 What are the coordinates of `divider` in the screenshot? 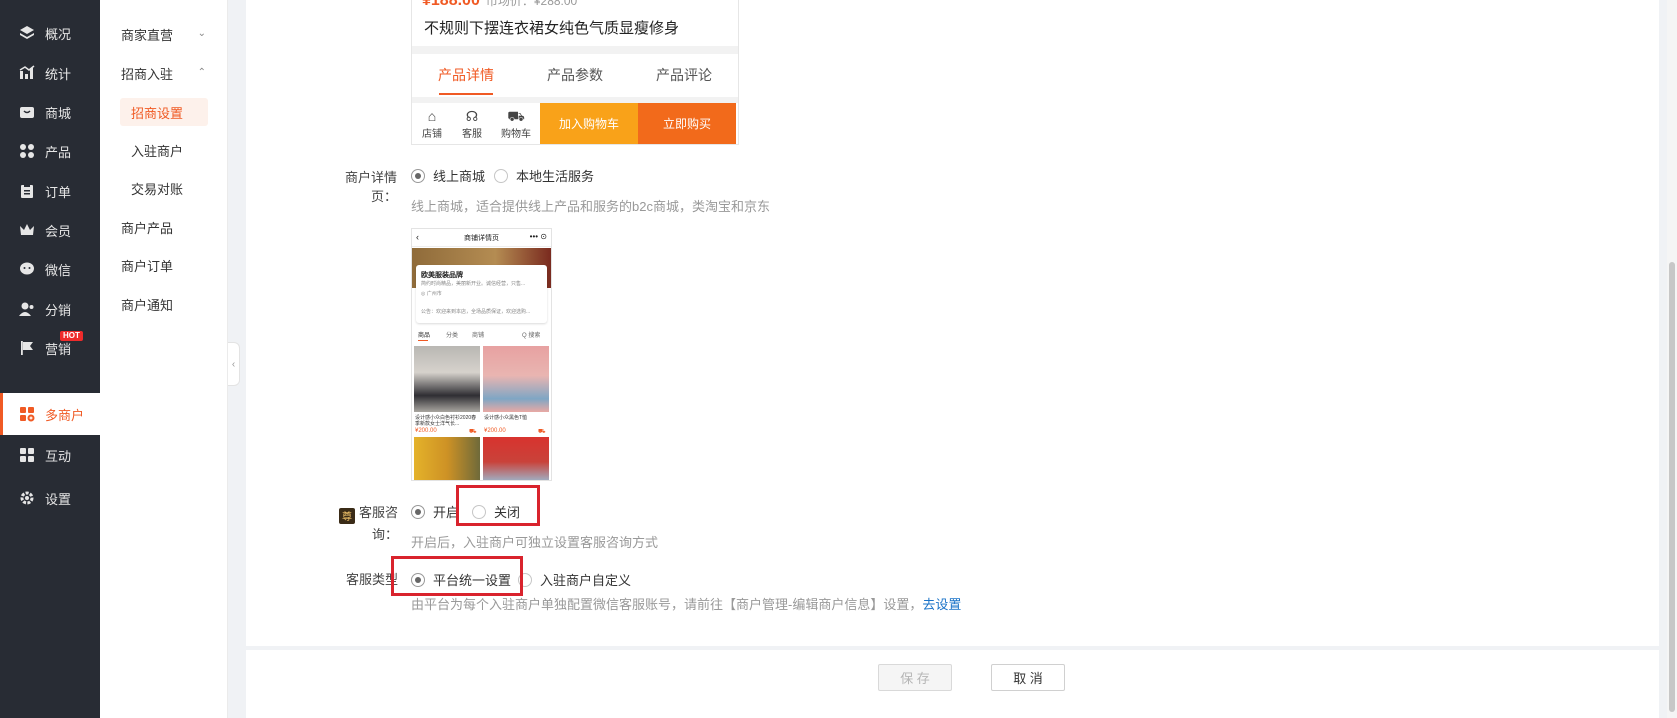 It's located at (575, 50).